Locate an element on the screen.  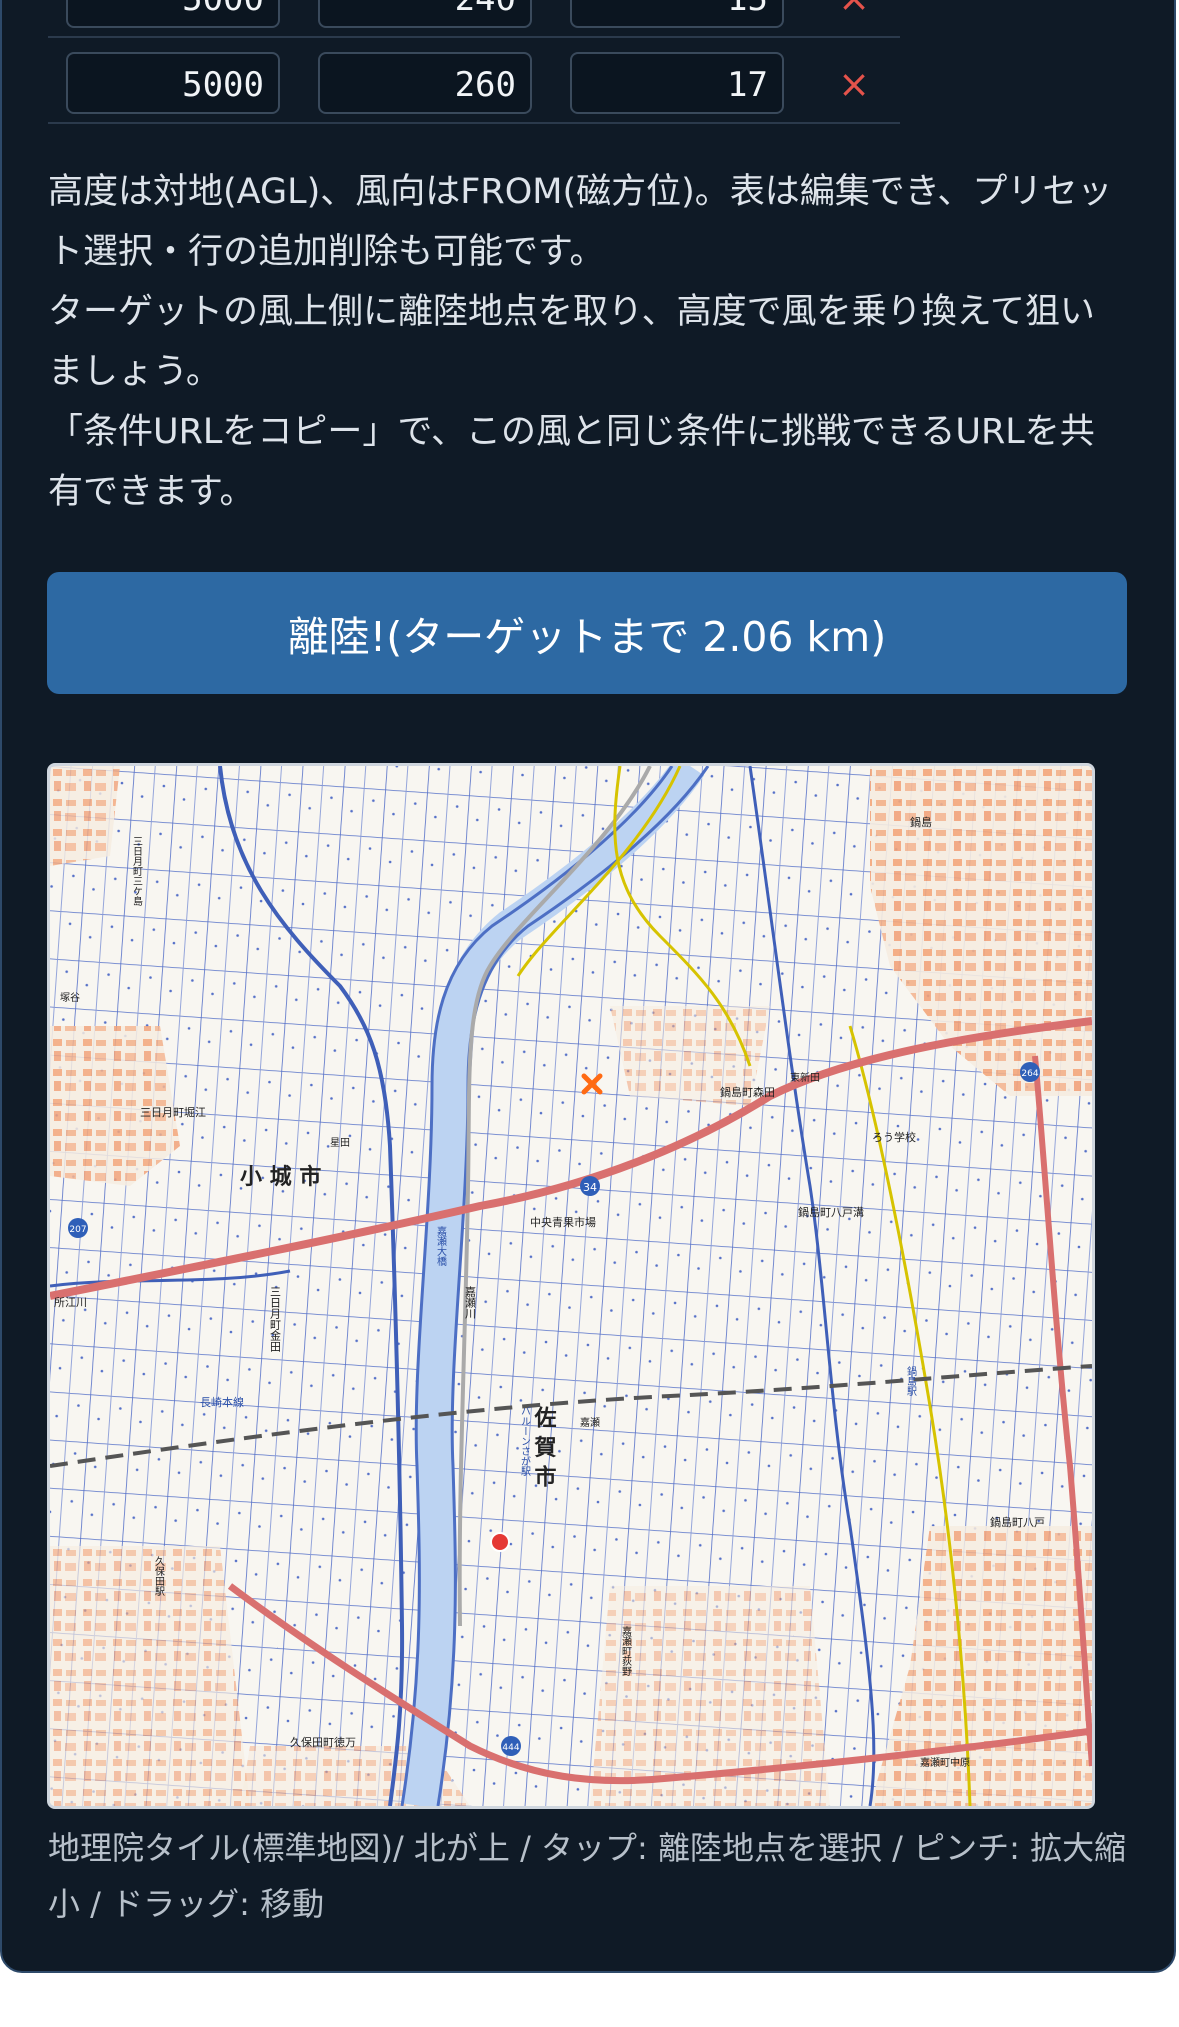
launch-button: 離陸!(ターゲットまで 2.06 km) is located at coordinates (587, 633).